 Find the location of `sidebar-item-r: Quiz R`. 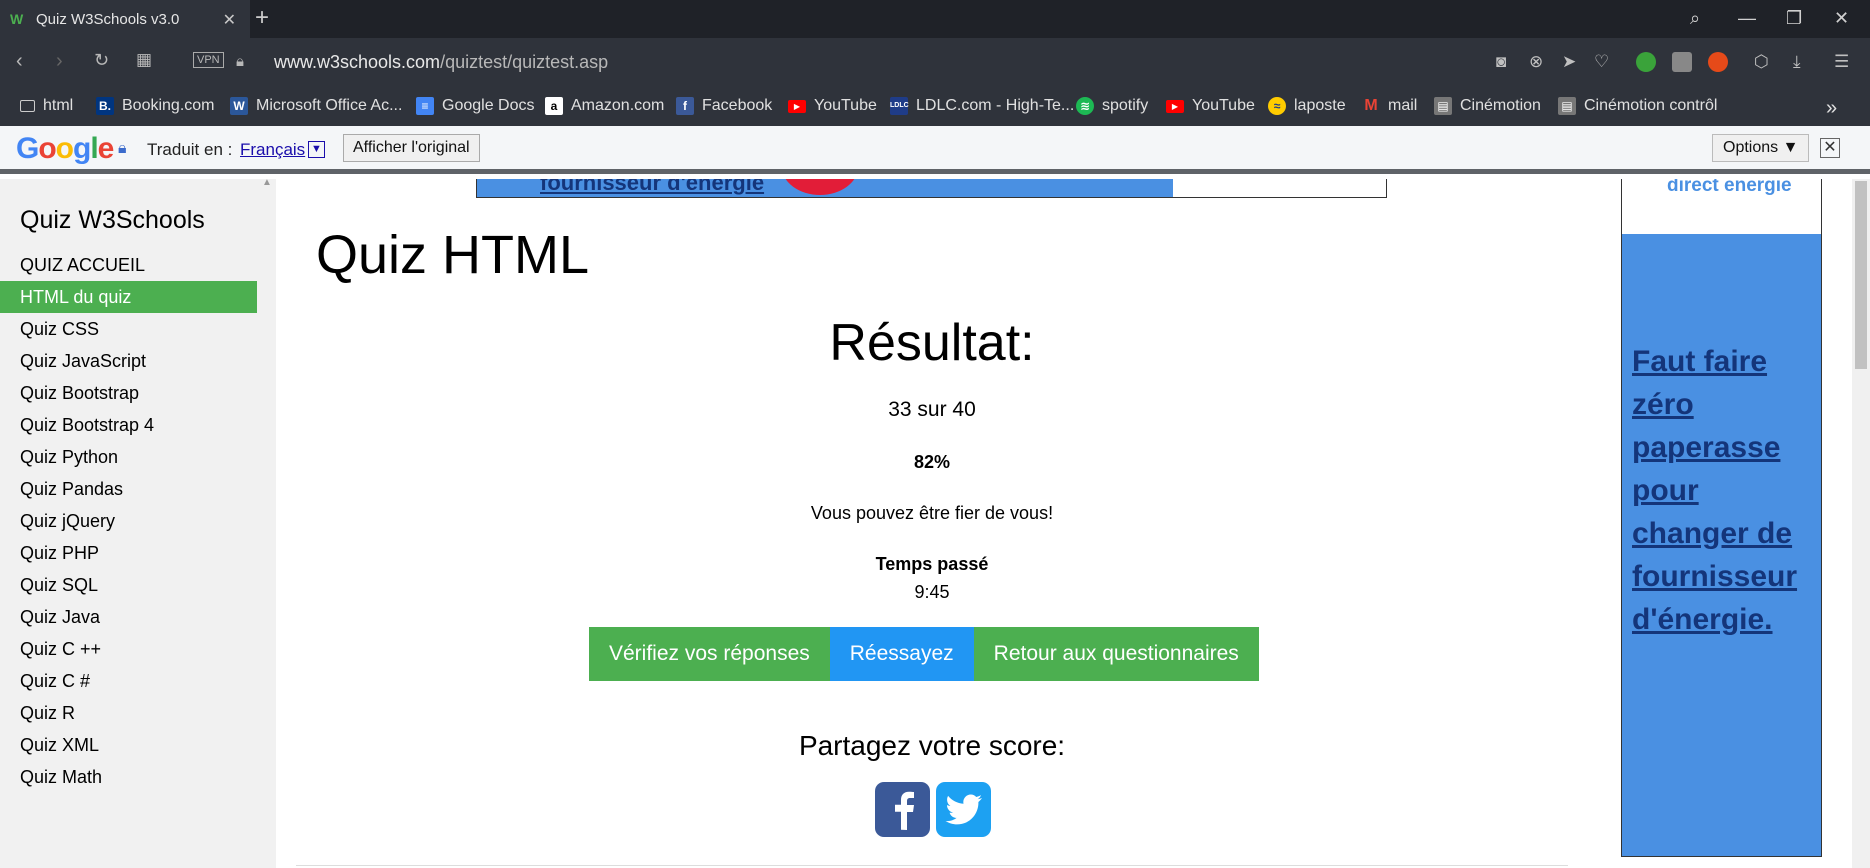

sidebar-item-r: Quiz R is located at coordinates (128, 713).